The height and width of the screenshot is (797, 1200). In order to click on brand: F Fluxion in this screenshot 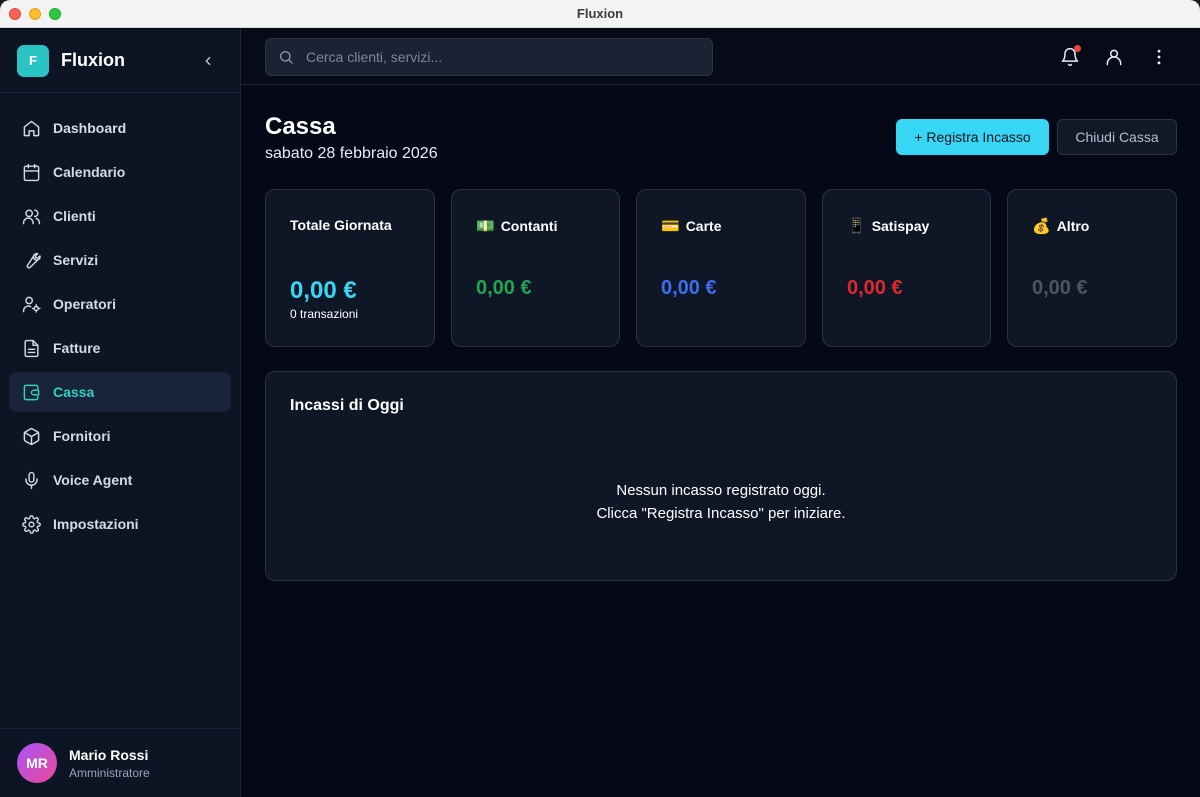, I will do `click(120, 61)`.